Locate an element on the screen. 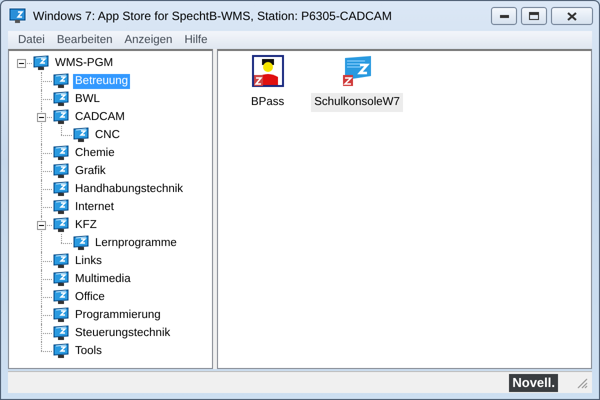  maximize-button is located at coordinates (534, 16).